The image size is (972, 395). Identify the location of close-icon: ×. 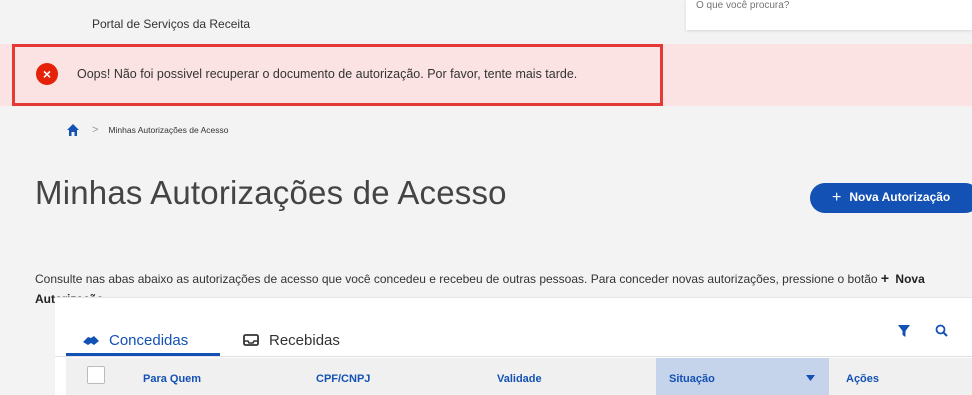
(47, 74).